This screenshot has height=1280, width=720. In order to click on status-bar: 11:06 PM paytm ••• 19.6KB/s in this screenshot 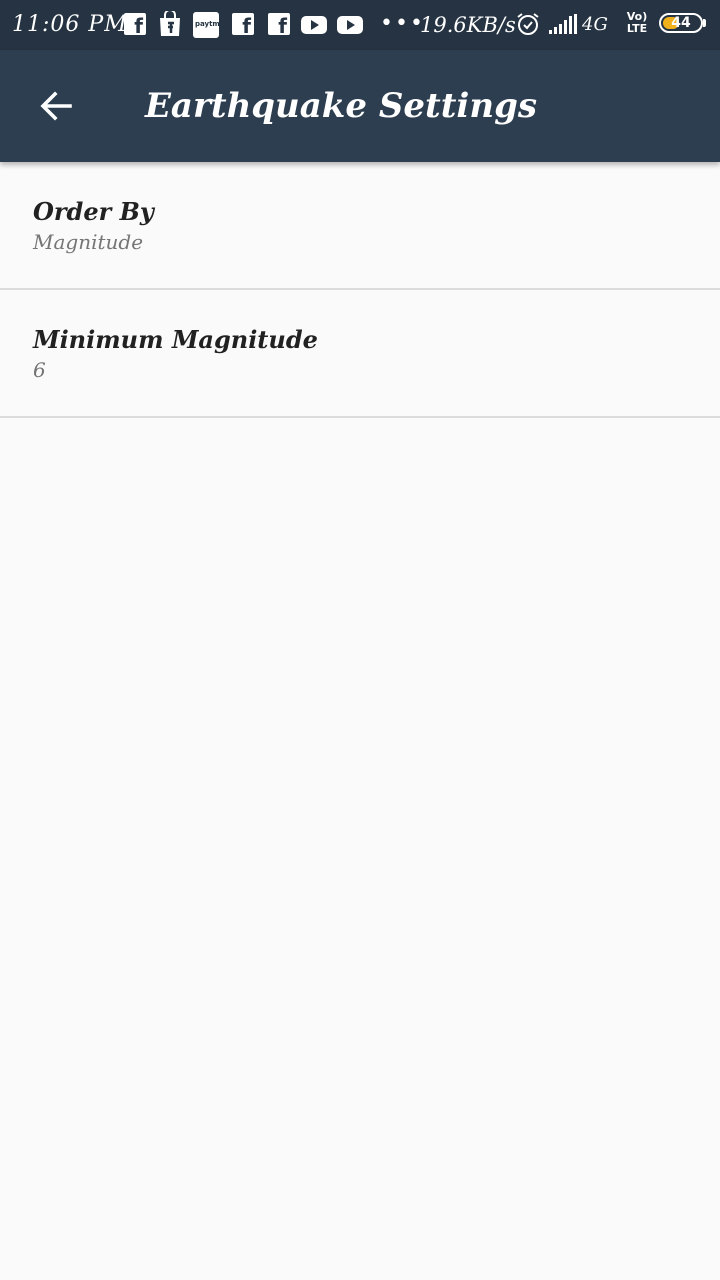, I will do `click(360, 25)`.